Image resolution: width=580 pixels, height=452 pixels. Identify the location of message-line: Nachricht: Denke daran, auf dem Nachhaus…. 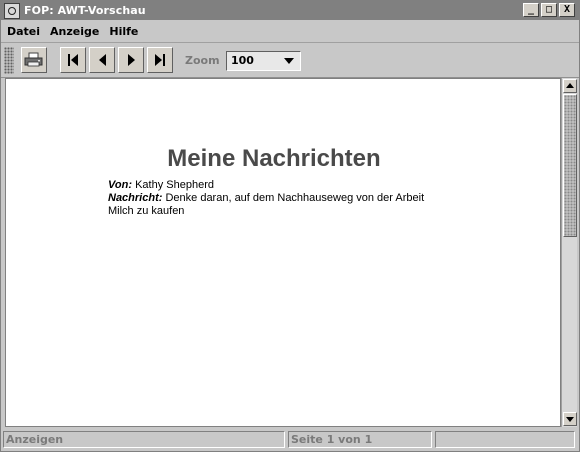
(268, 205).